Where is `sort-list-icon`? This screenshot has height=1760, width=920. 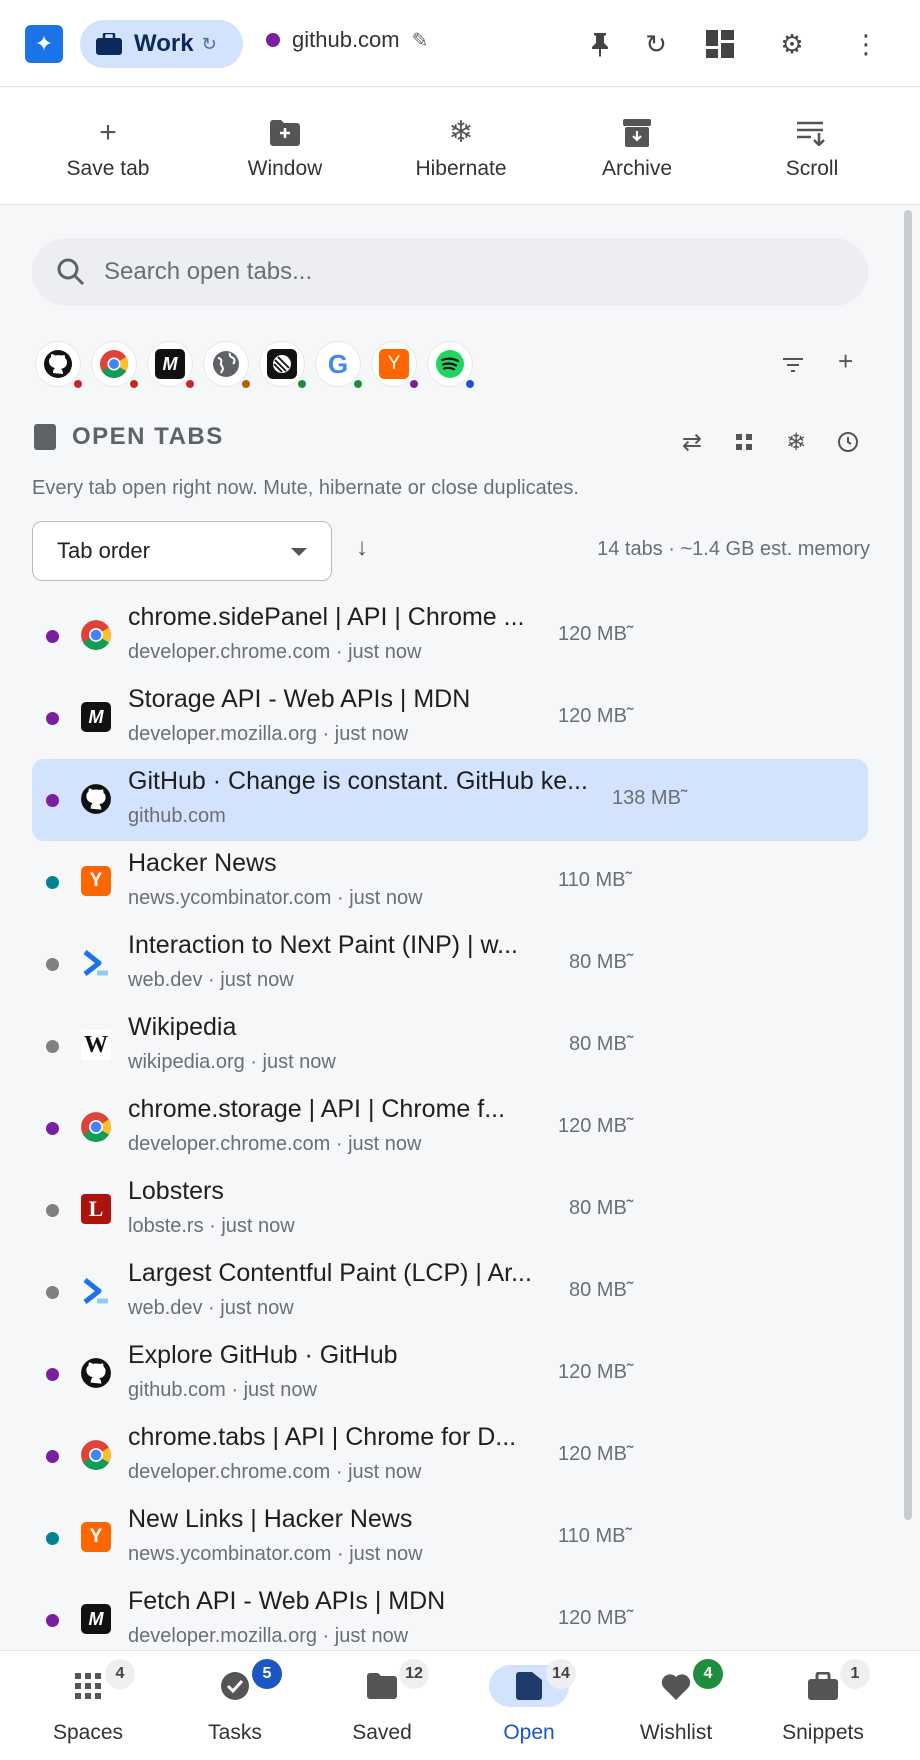
sort-list-icon is located at coordinates (812, 133).